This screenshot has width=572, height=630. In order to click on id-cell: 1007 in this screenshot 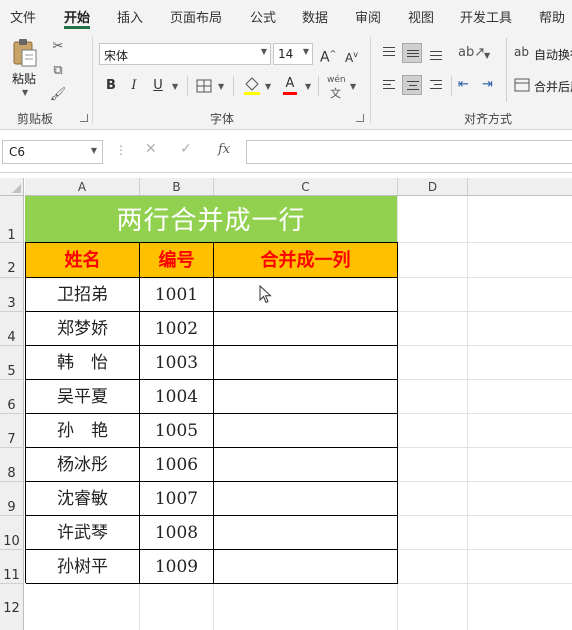, I will do `click(177, 499)`.